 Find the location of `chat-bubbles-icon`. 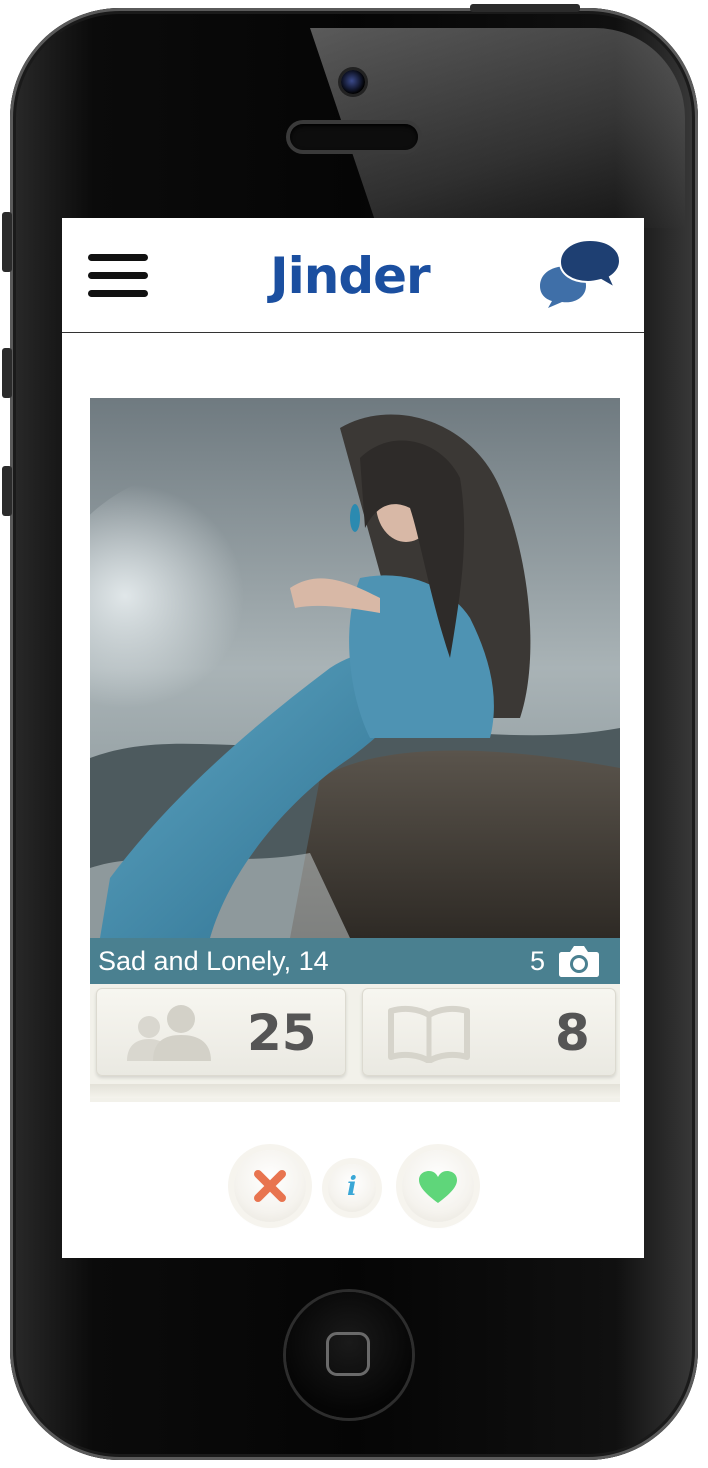

chat-bubbles-icon is located at coordinates (580, 273).